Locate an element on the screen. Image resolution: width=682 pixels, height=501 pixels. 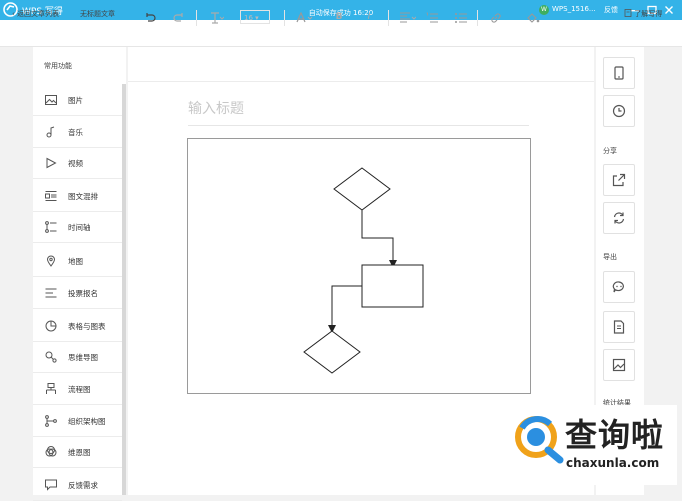
feedback-link: 反馈 is located at coordinates (611, 10).